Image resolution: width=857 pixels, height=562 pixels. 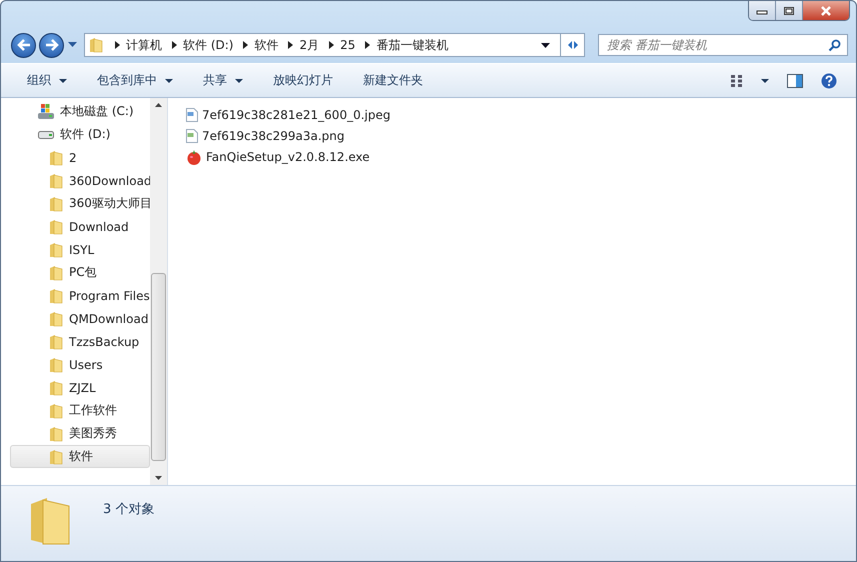 What do you see at coordinates (573, 45) in the screenshot?
I see `refresh-icon` at bounding box center [573, 45].